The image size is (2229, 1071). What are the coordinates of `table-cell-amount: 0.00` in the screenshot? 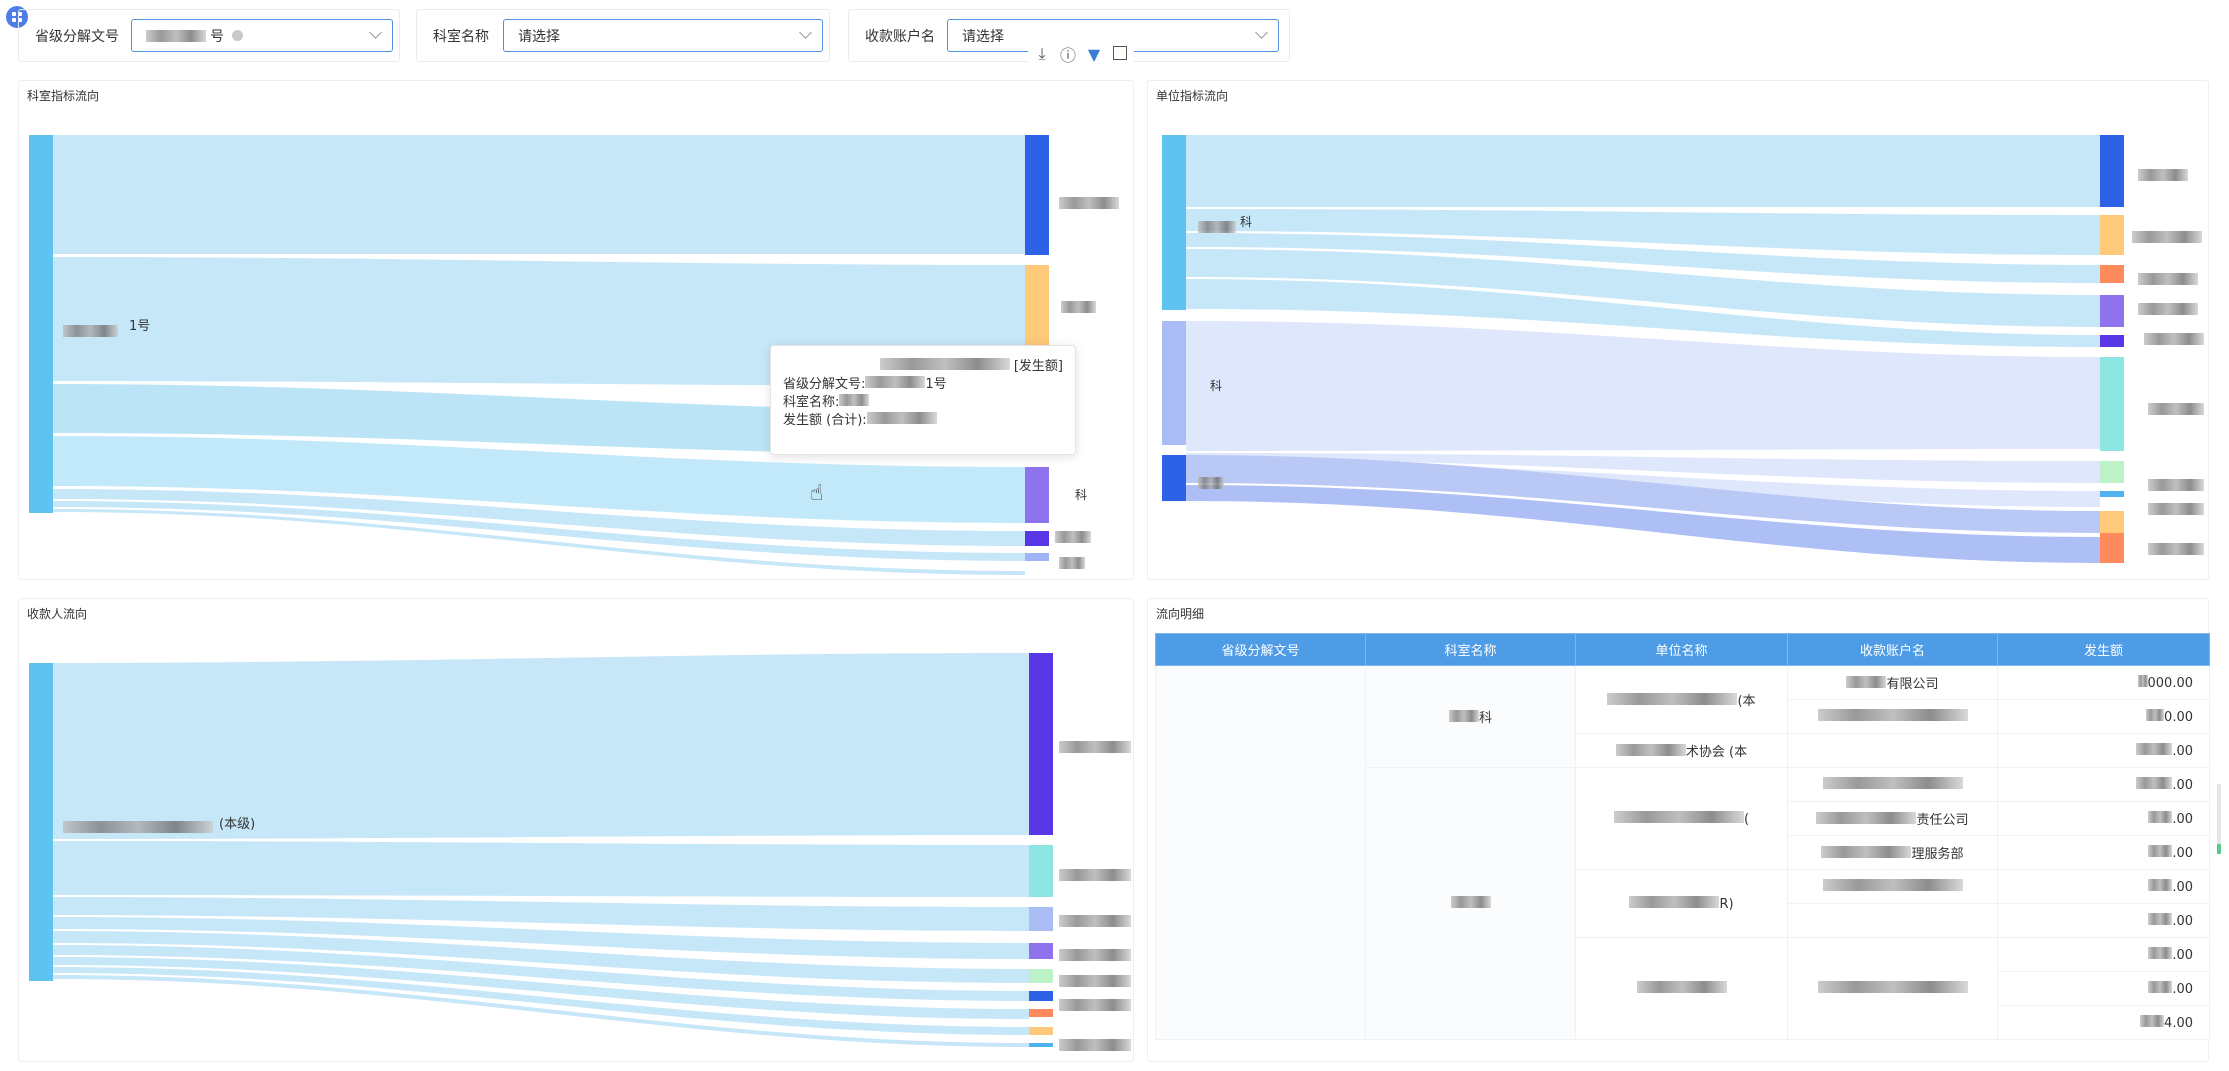 It's located at (2103, 716).